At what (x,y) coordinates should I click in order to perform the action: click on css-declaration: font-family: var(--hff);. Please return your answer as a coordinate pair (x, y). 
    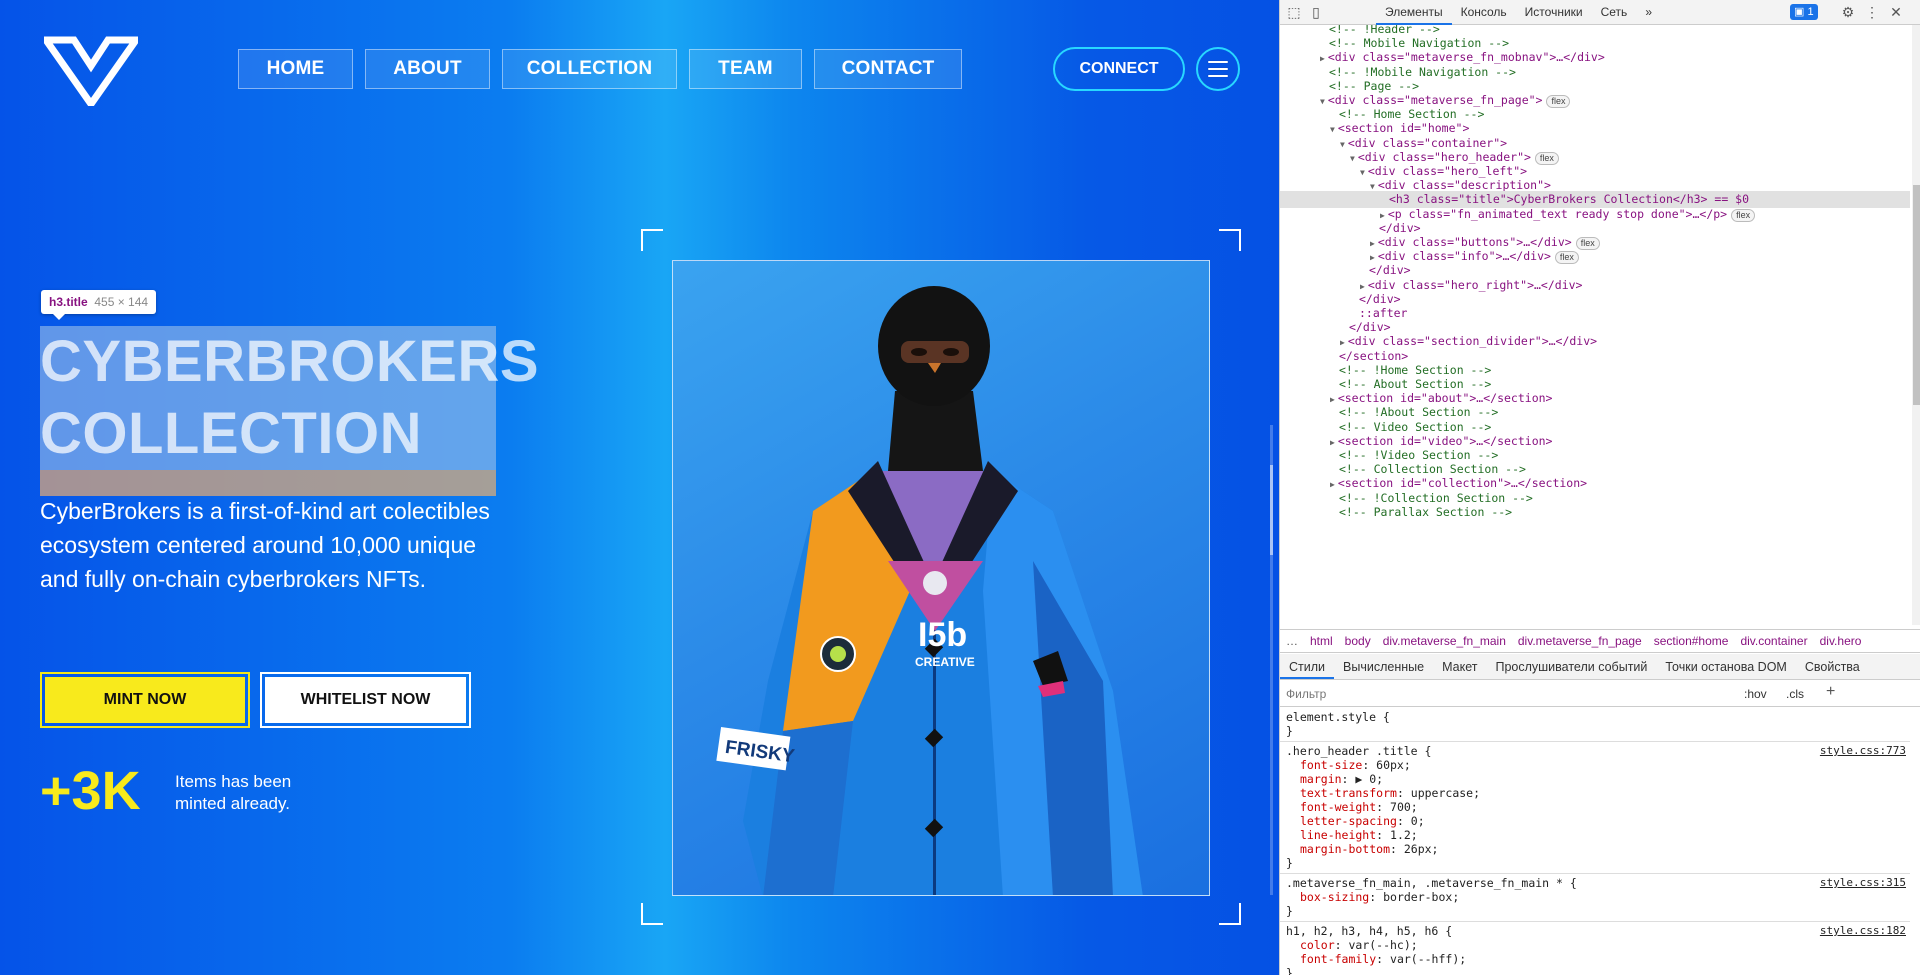
    Looking at the image, I should click on (1383, 959).